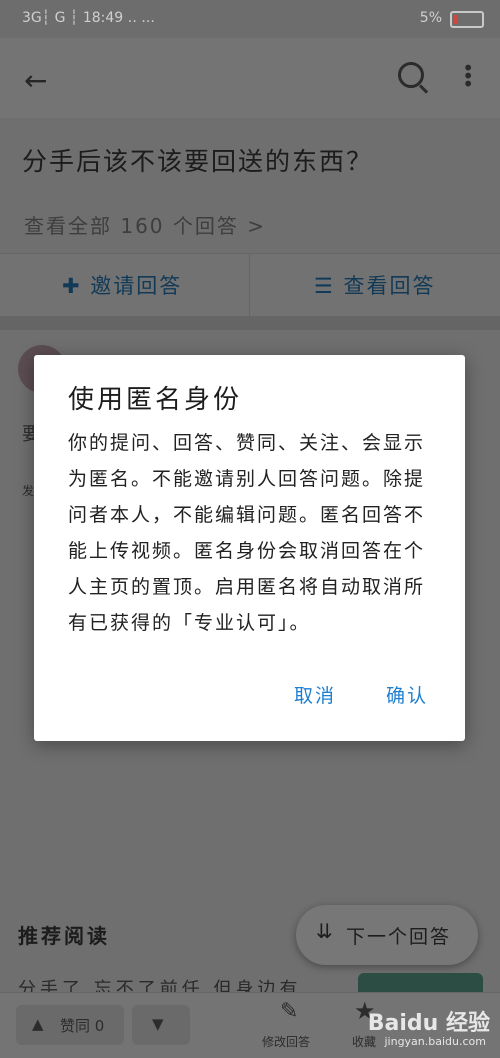 This screenshot has width=500, height=1058. Describe the element at coordinates (82, 1026) in the screenshot. I see `like-label: 赞同 0` at that location.